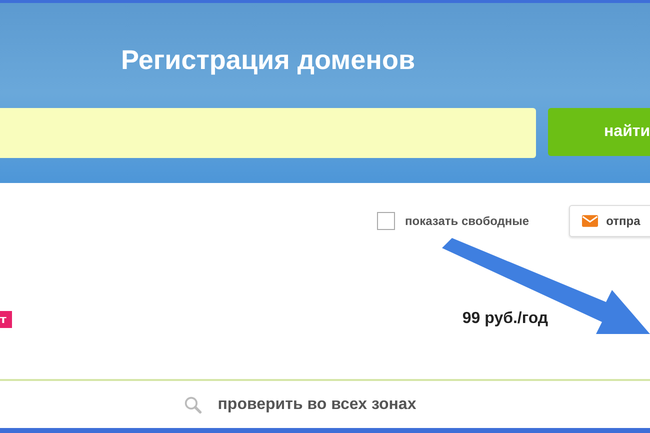  I want to click on envelope-icon, so click(590, 221).